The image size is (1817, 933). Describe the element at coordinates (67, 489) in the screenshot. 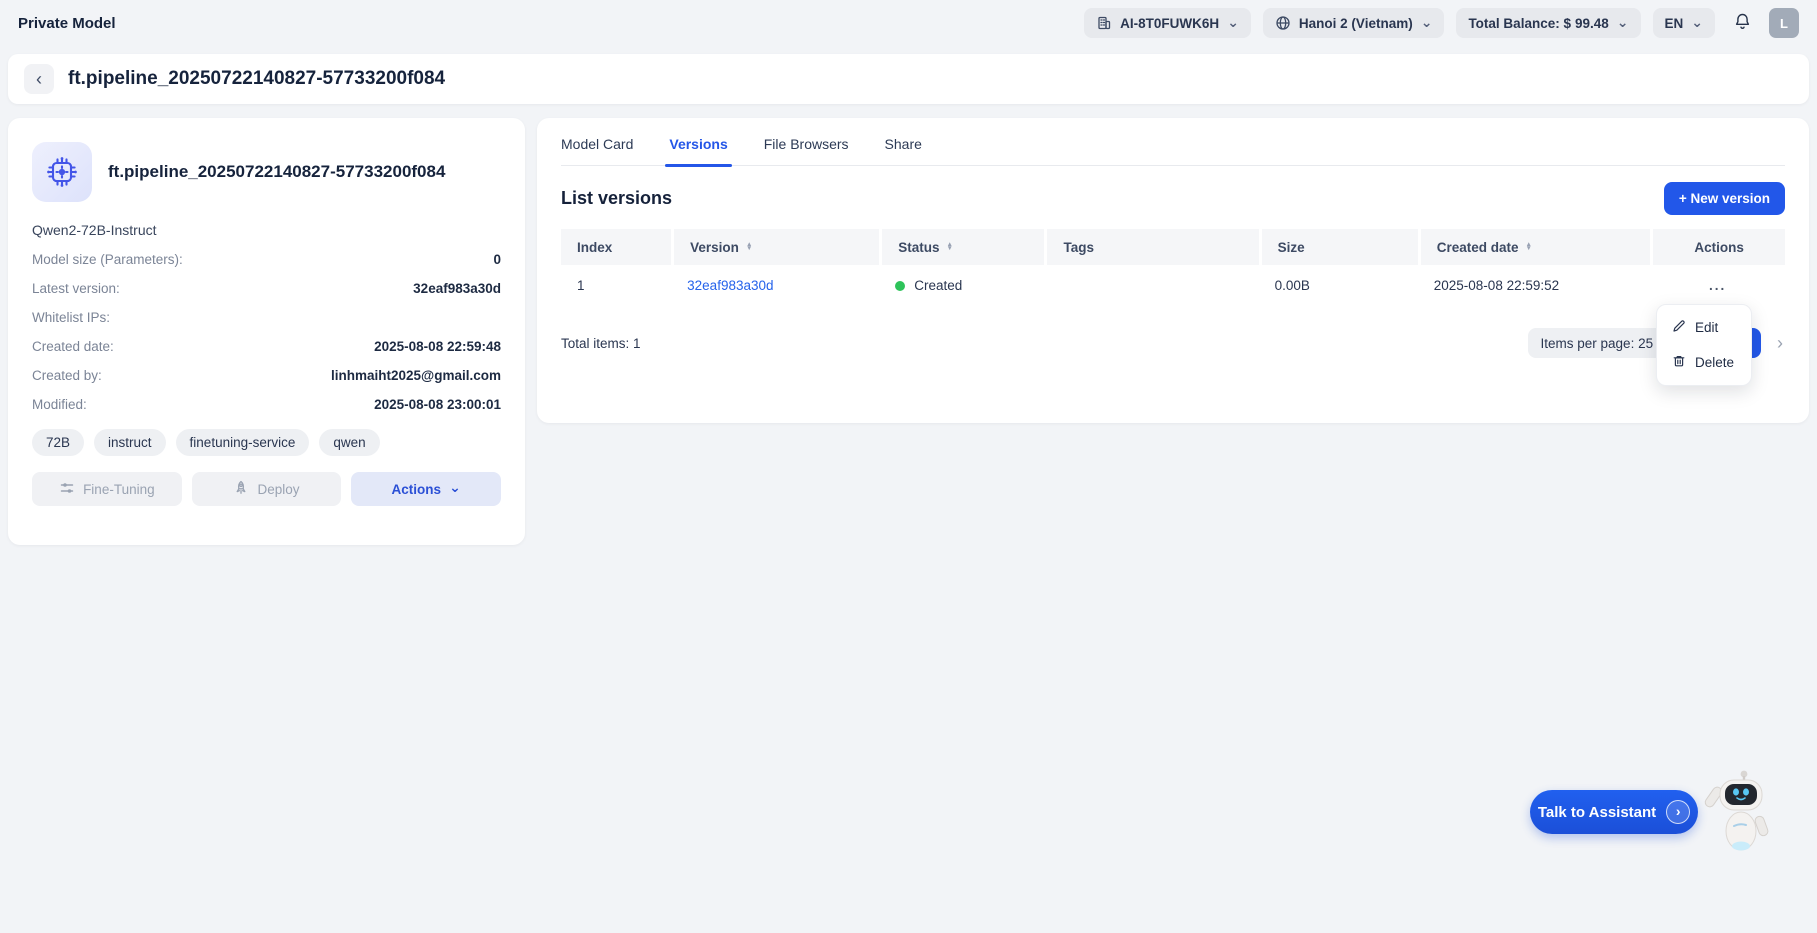

I see `sliders-icon` at that location.